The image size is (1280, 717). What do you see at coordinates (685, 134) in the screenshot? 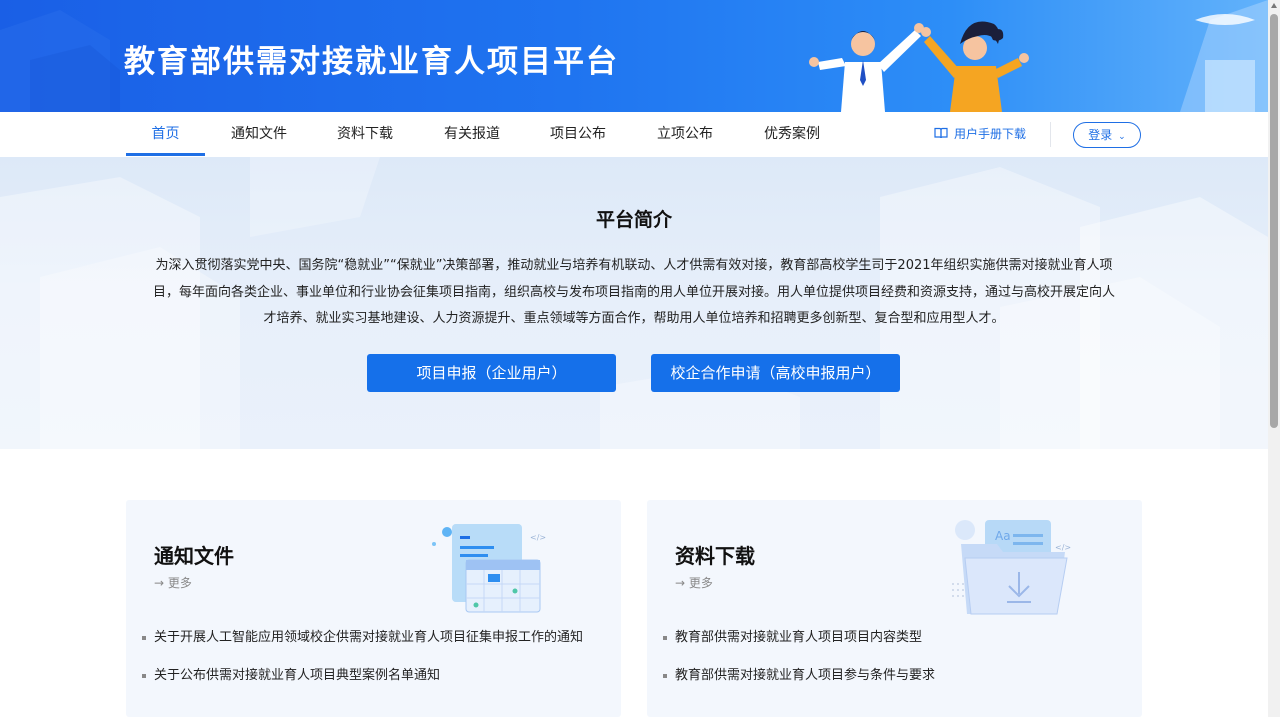
I see `nav-item-approval-announce: 立项公布` at bounding box center [685, 134].